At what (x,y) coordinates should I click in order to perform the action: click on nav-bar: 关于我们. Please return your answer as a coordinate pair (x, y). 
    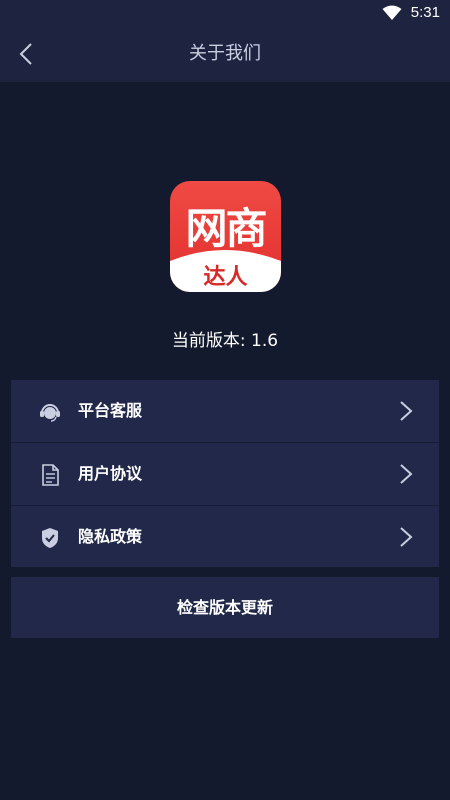
    Looking at the image, I should click on (225, 54).